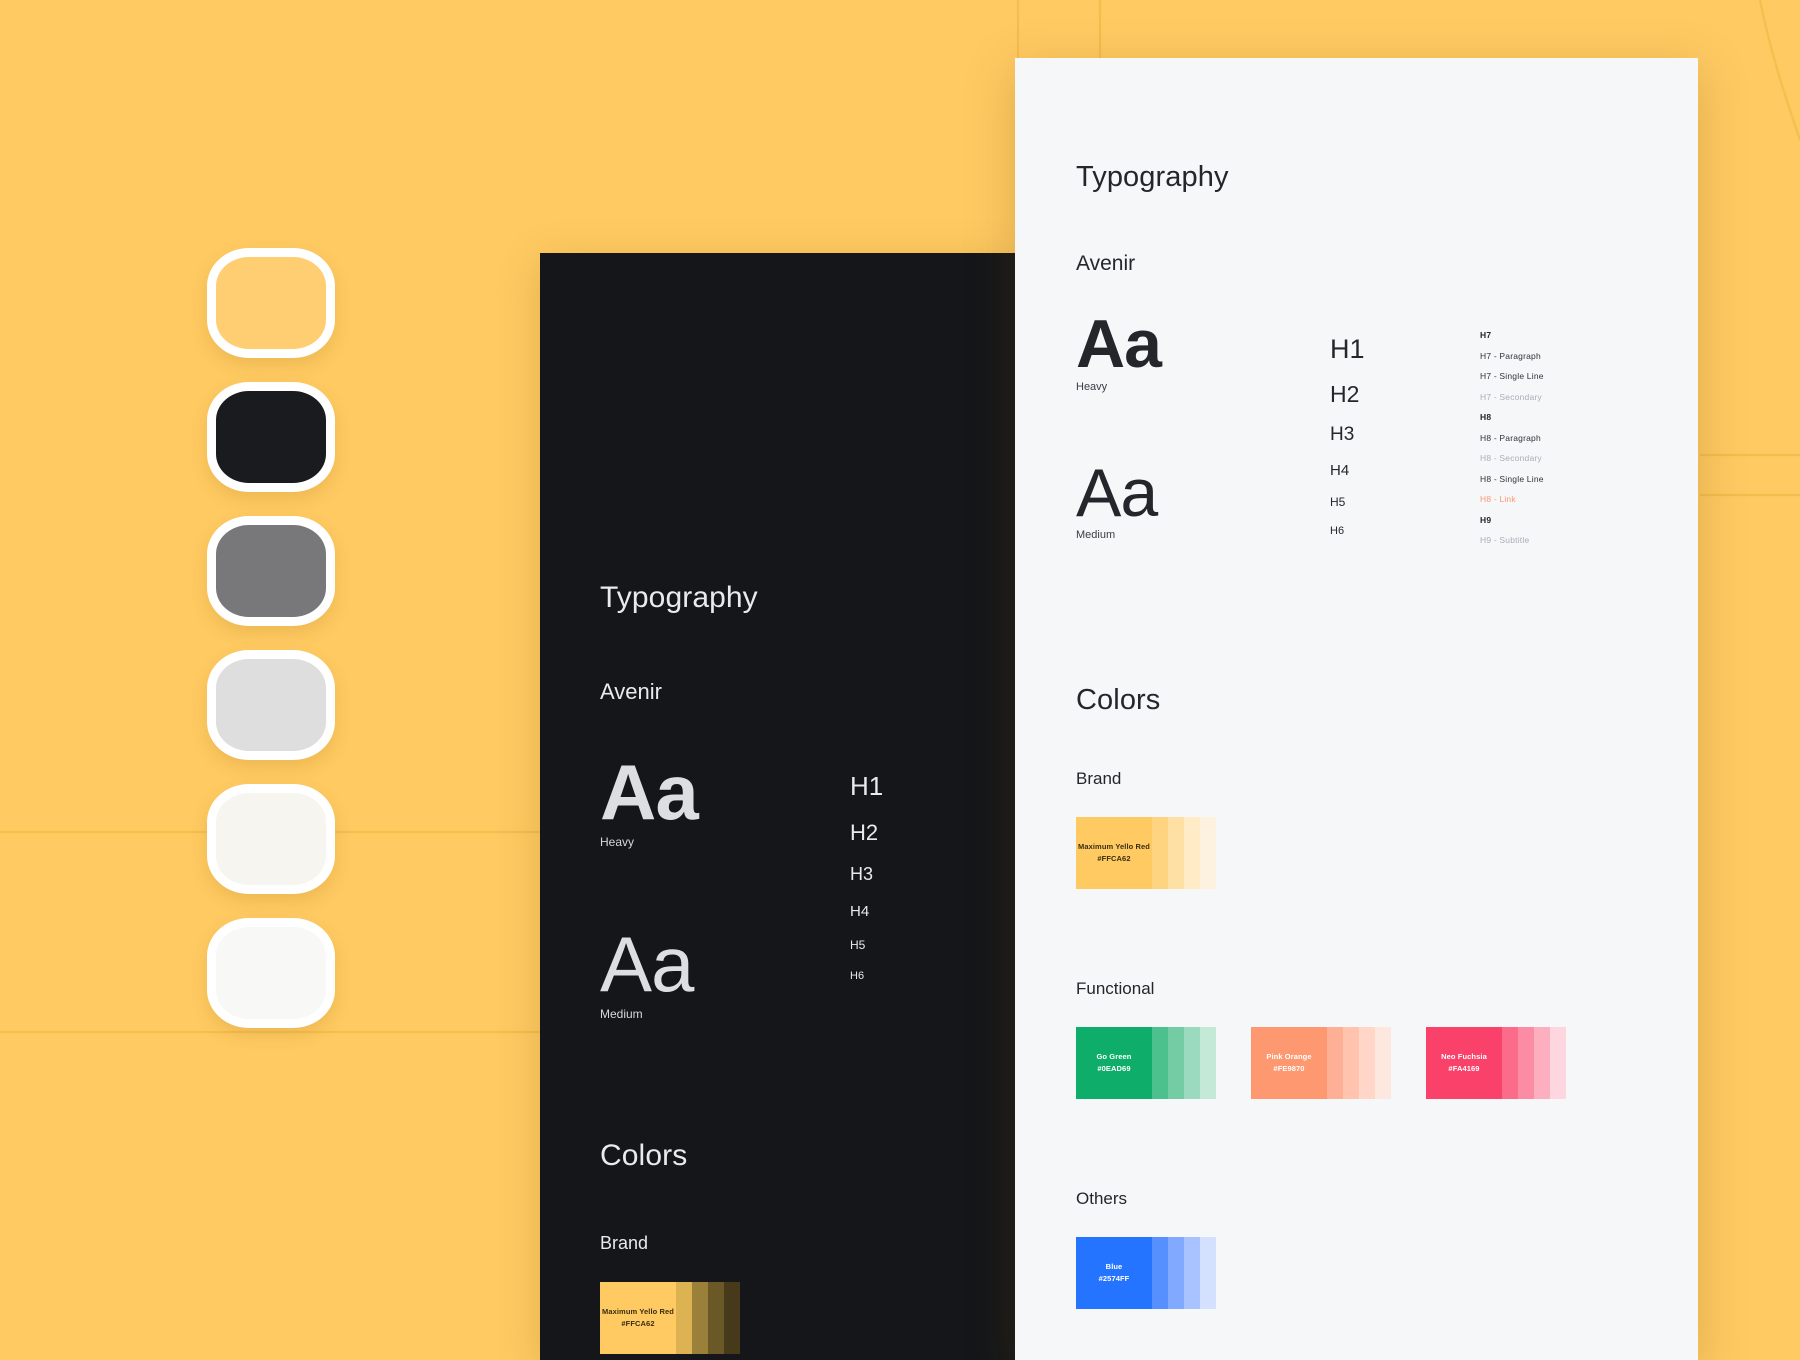 This screenshot has height=1360, width=1800. Describe the element at coordinates (271, 437) in the screenshot. I see `squircle-near-black` at that location.